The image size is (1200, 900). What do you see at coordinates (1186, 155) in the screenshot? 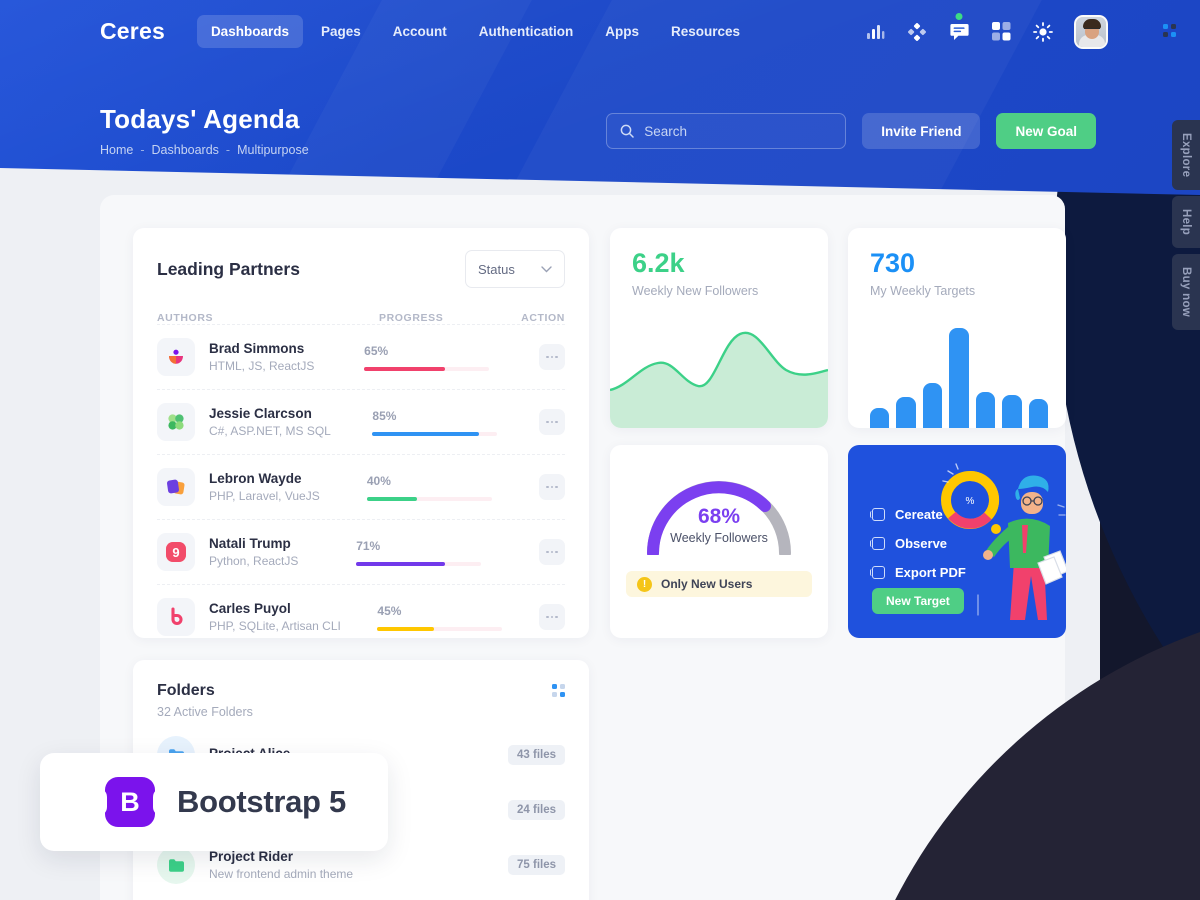
I see `side-tab-explore: Explore` at bounding box center [1186, 155].